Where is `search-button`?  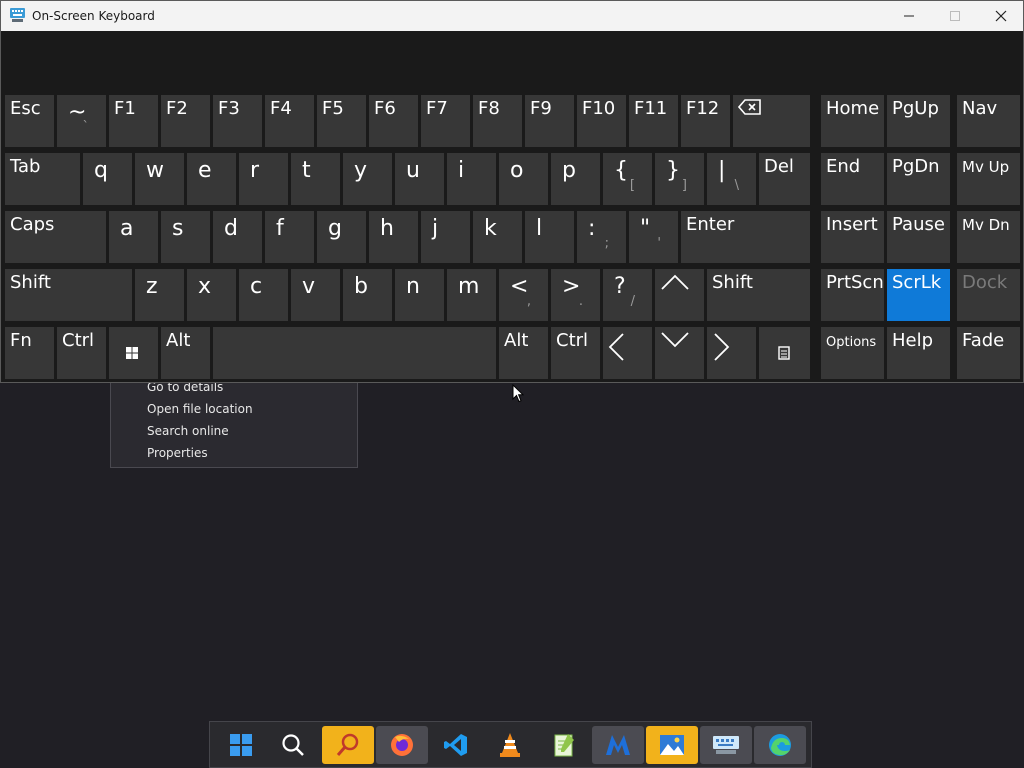 search-button is located at coordinates (293, 745).